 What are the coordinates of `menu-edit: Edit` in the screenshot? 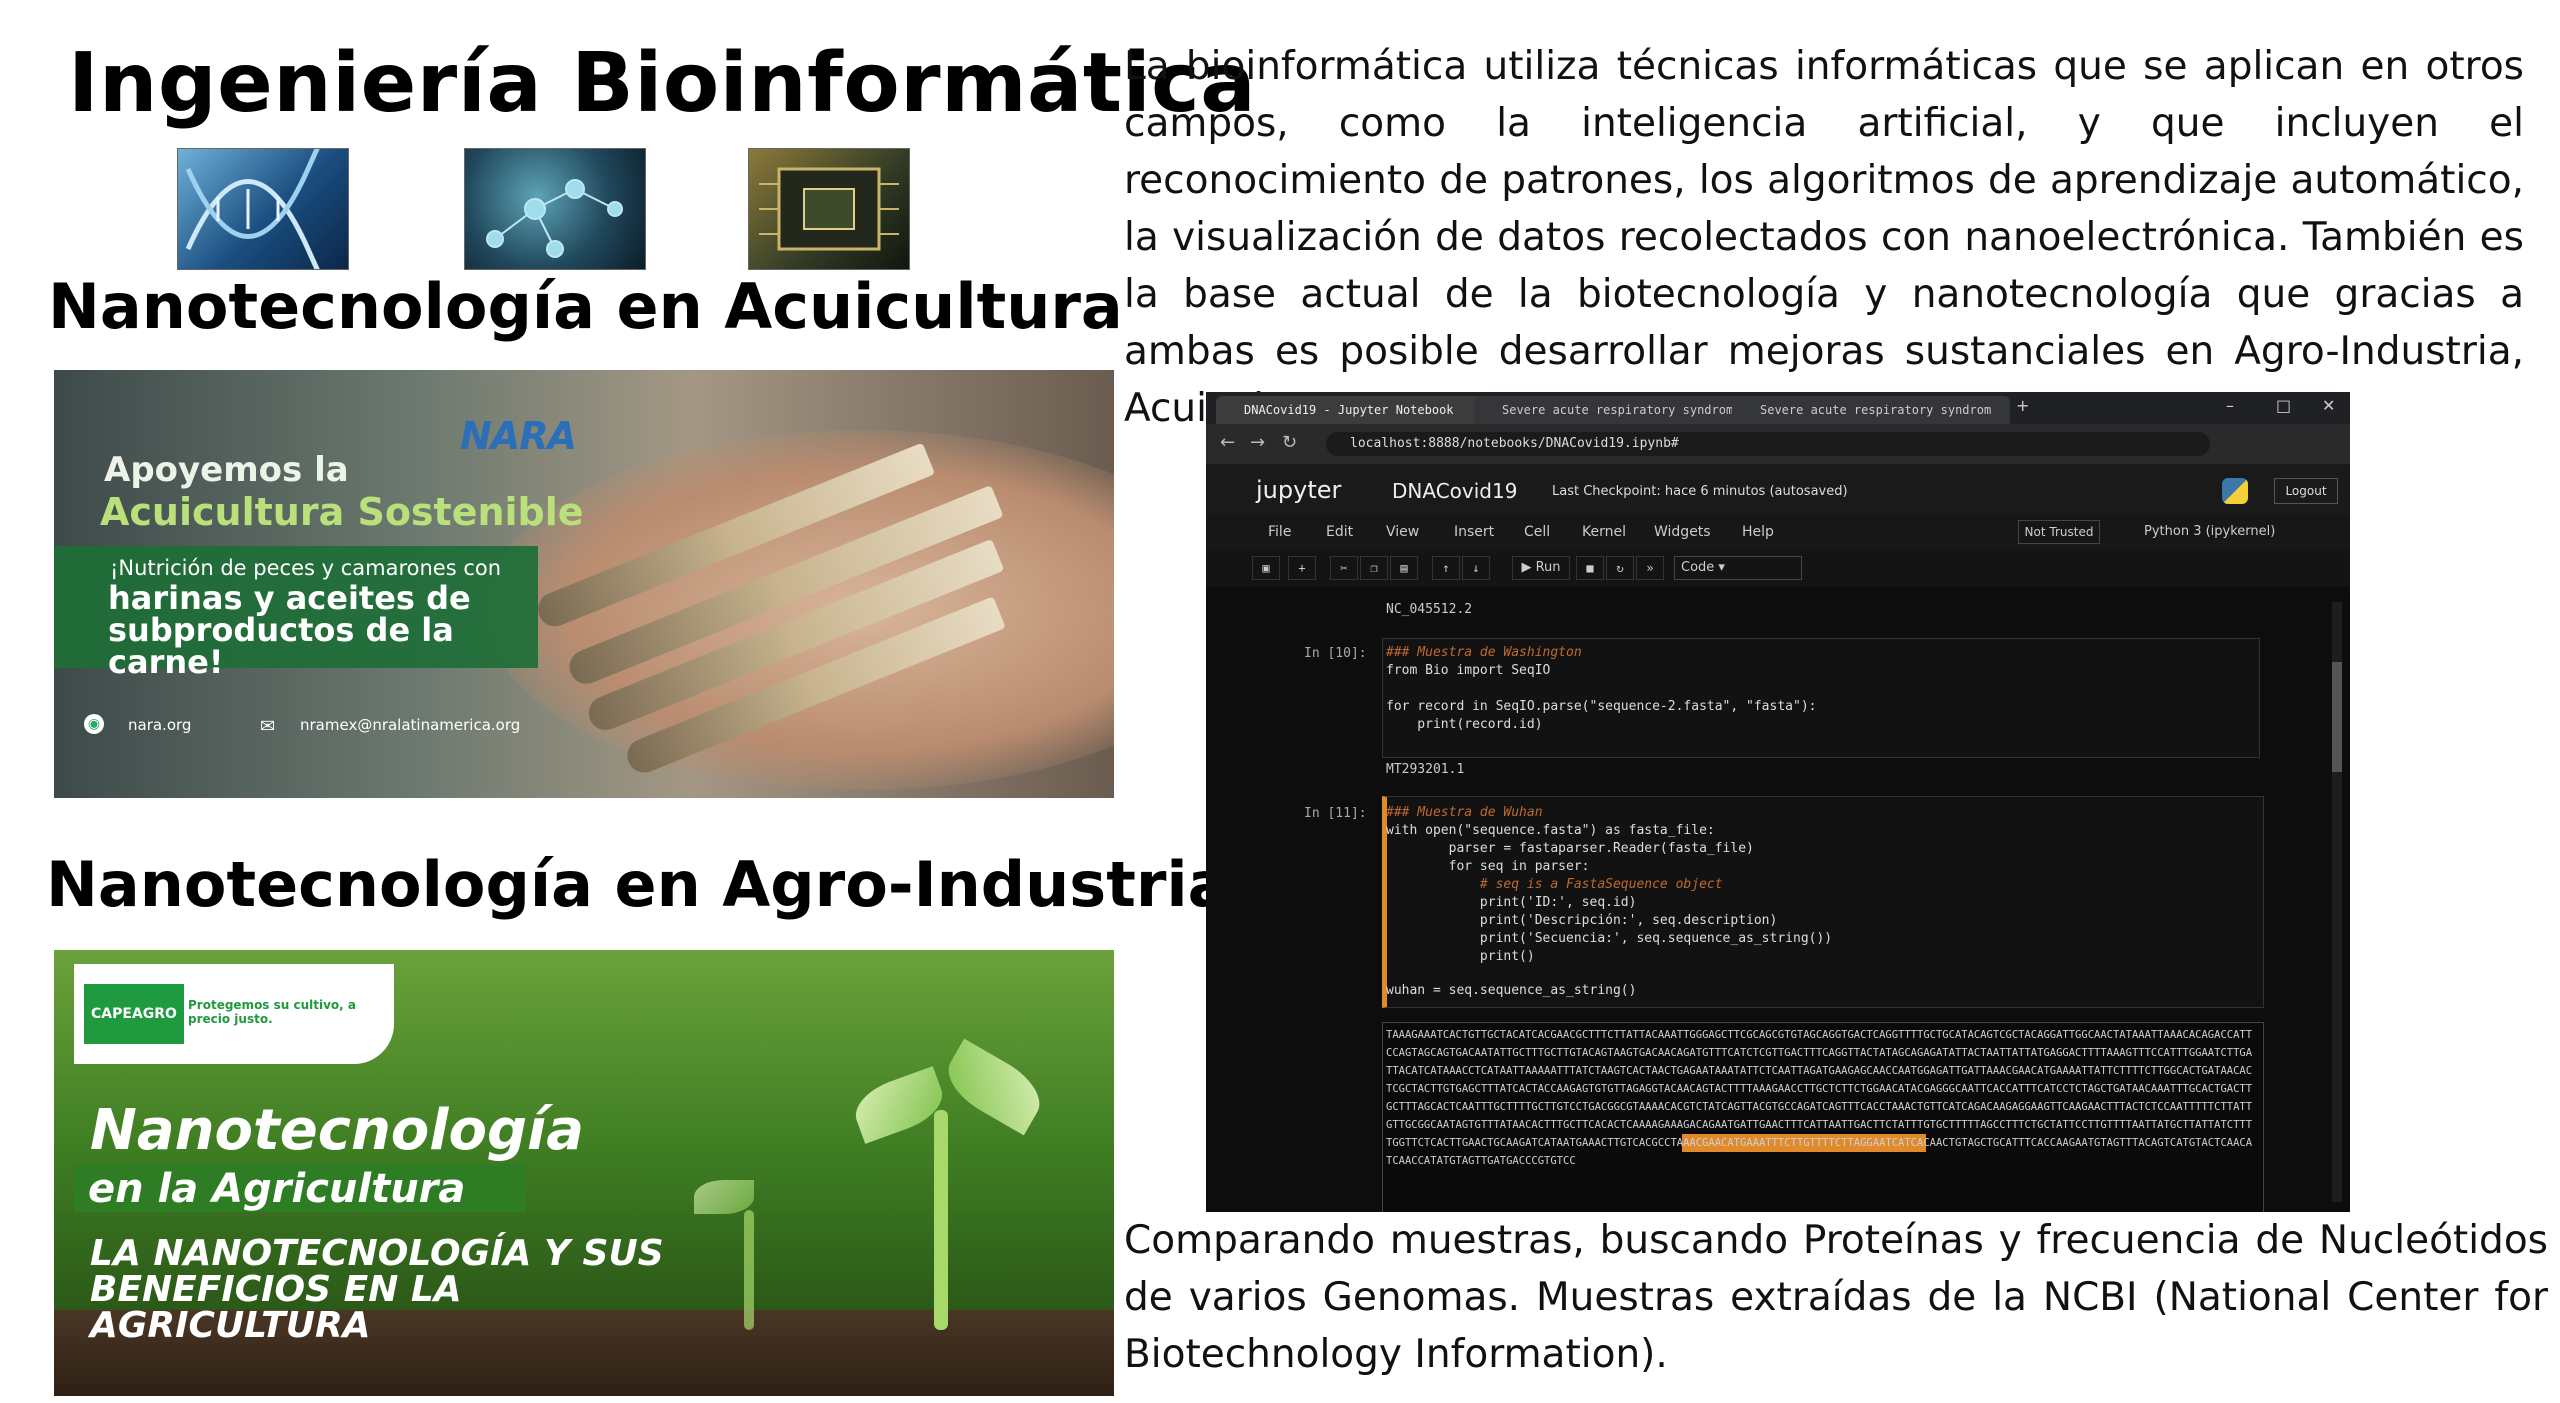 It's located at (1339, 532).